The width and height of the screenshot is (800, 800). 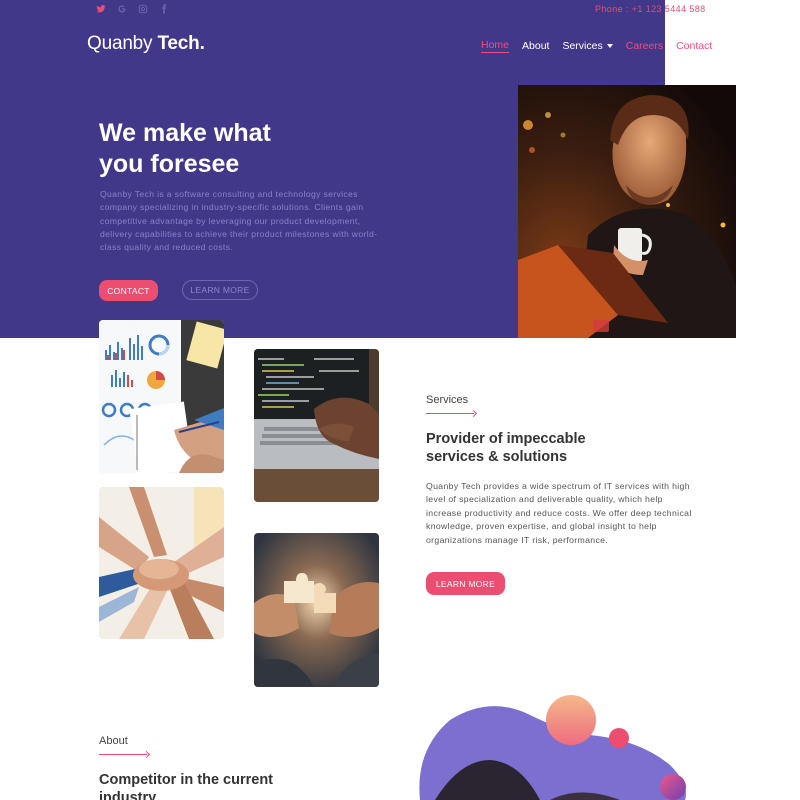 What do you see at coordinates (123, 754) in the screenshot?
I see `about-divider` at bounding box center [123, 754].